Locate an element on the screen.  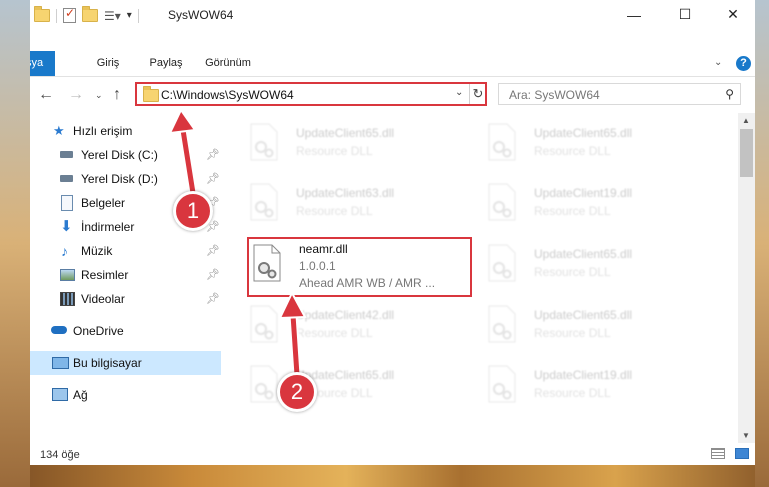
step-1-badge: 1 is located at coordinates (193, 211).